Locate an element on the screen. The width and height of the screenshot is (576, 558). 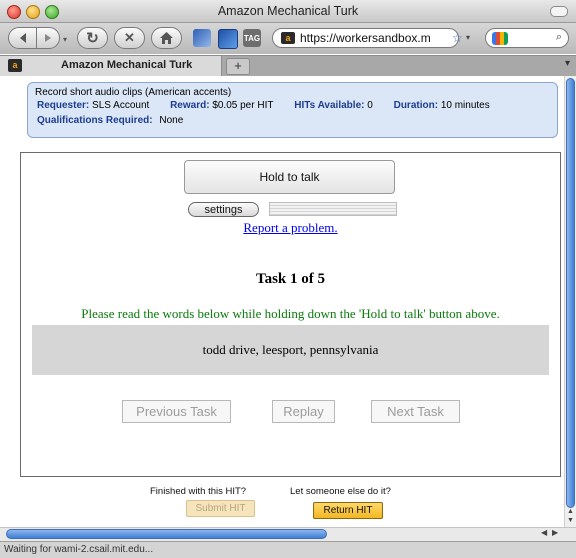
home-button is located at coordinates (166, 38).